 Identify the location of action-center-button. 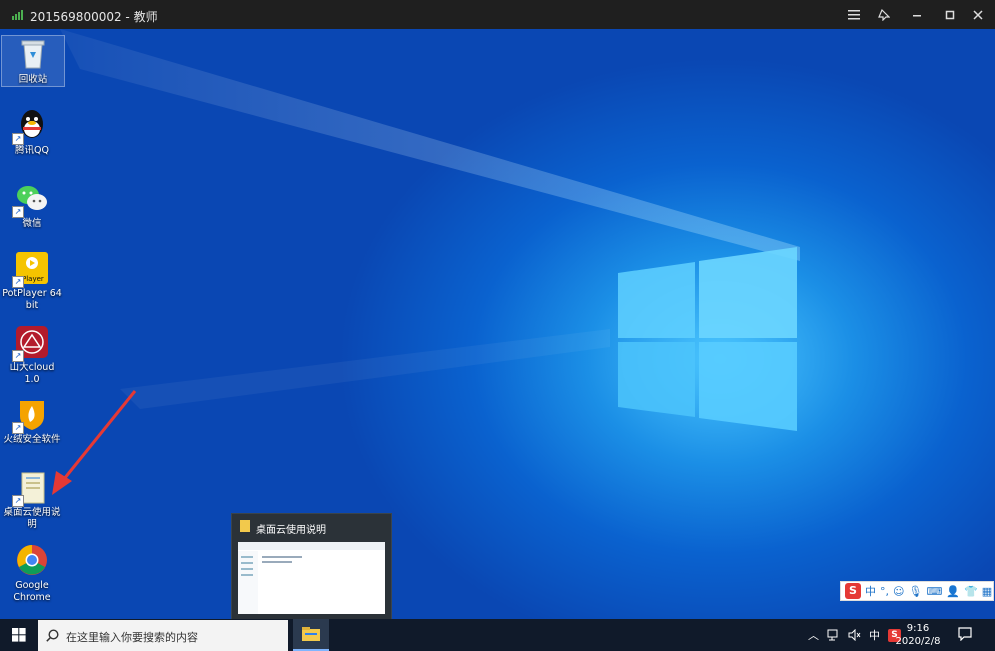
(966, 635).